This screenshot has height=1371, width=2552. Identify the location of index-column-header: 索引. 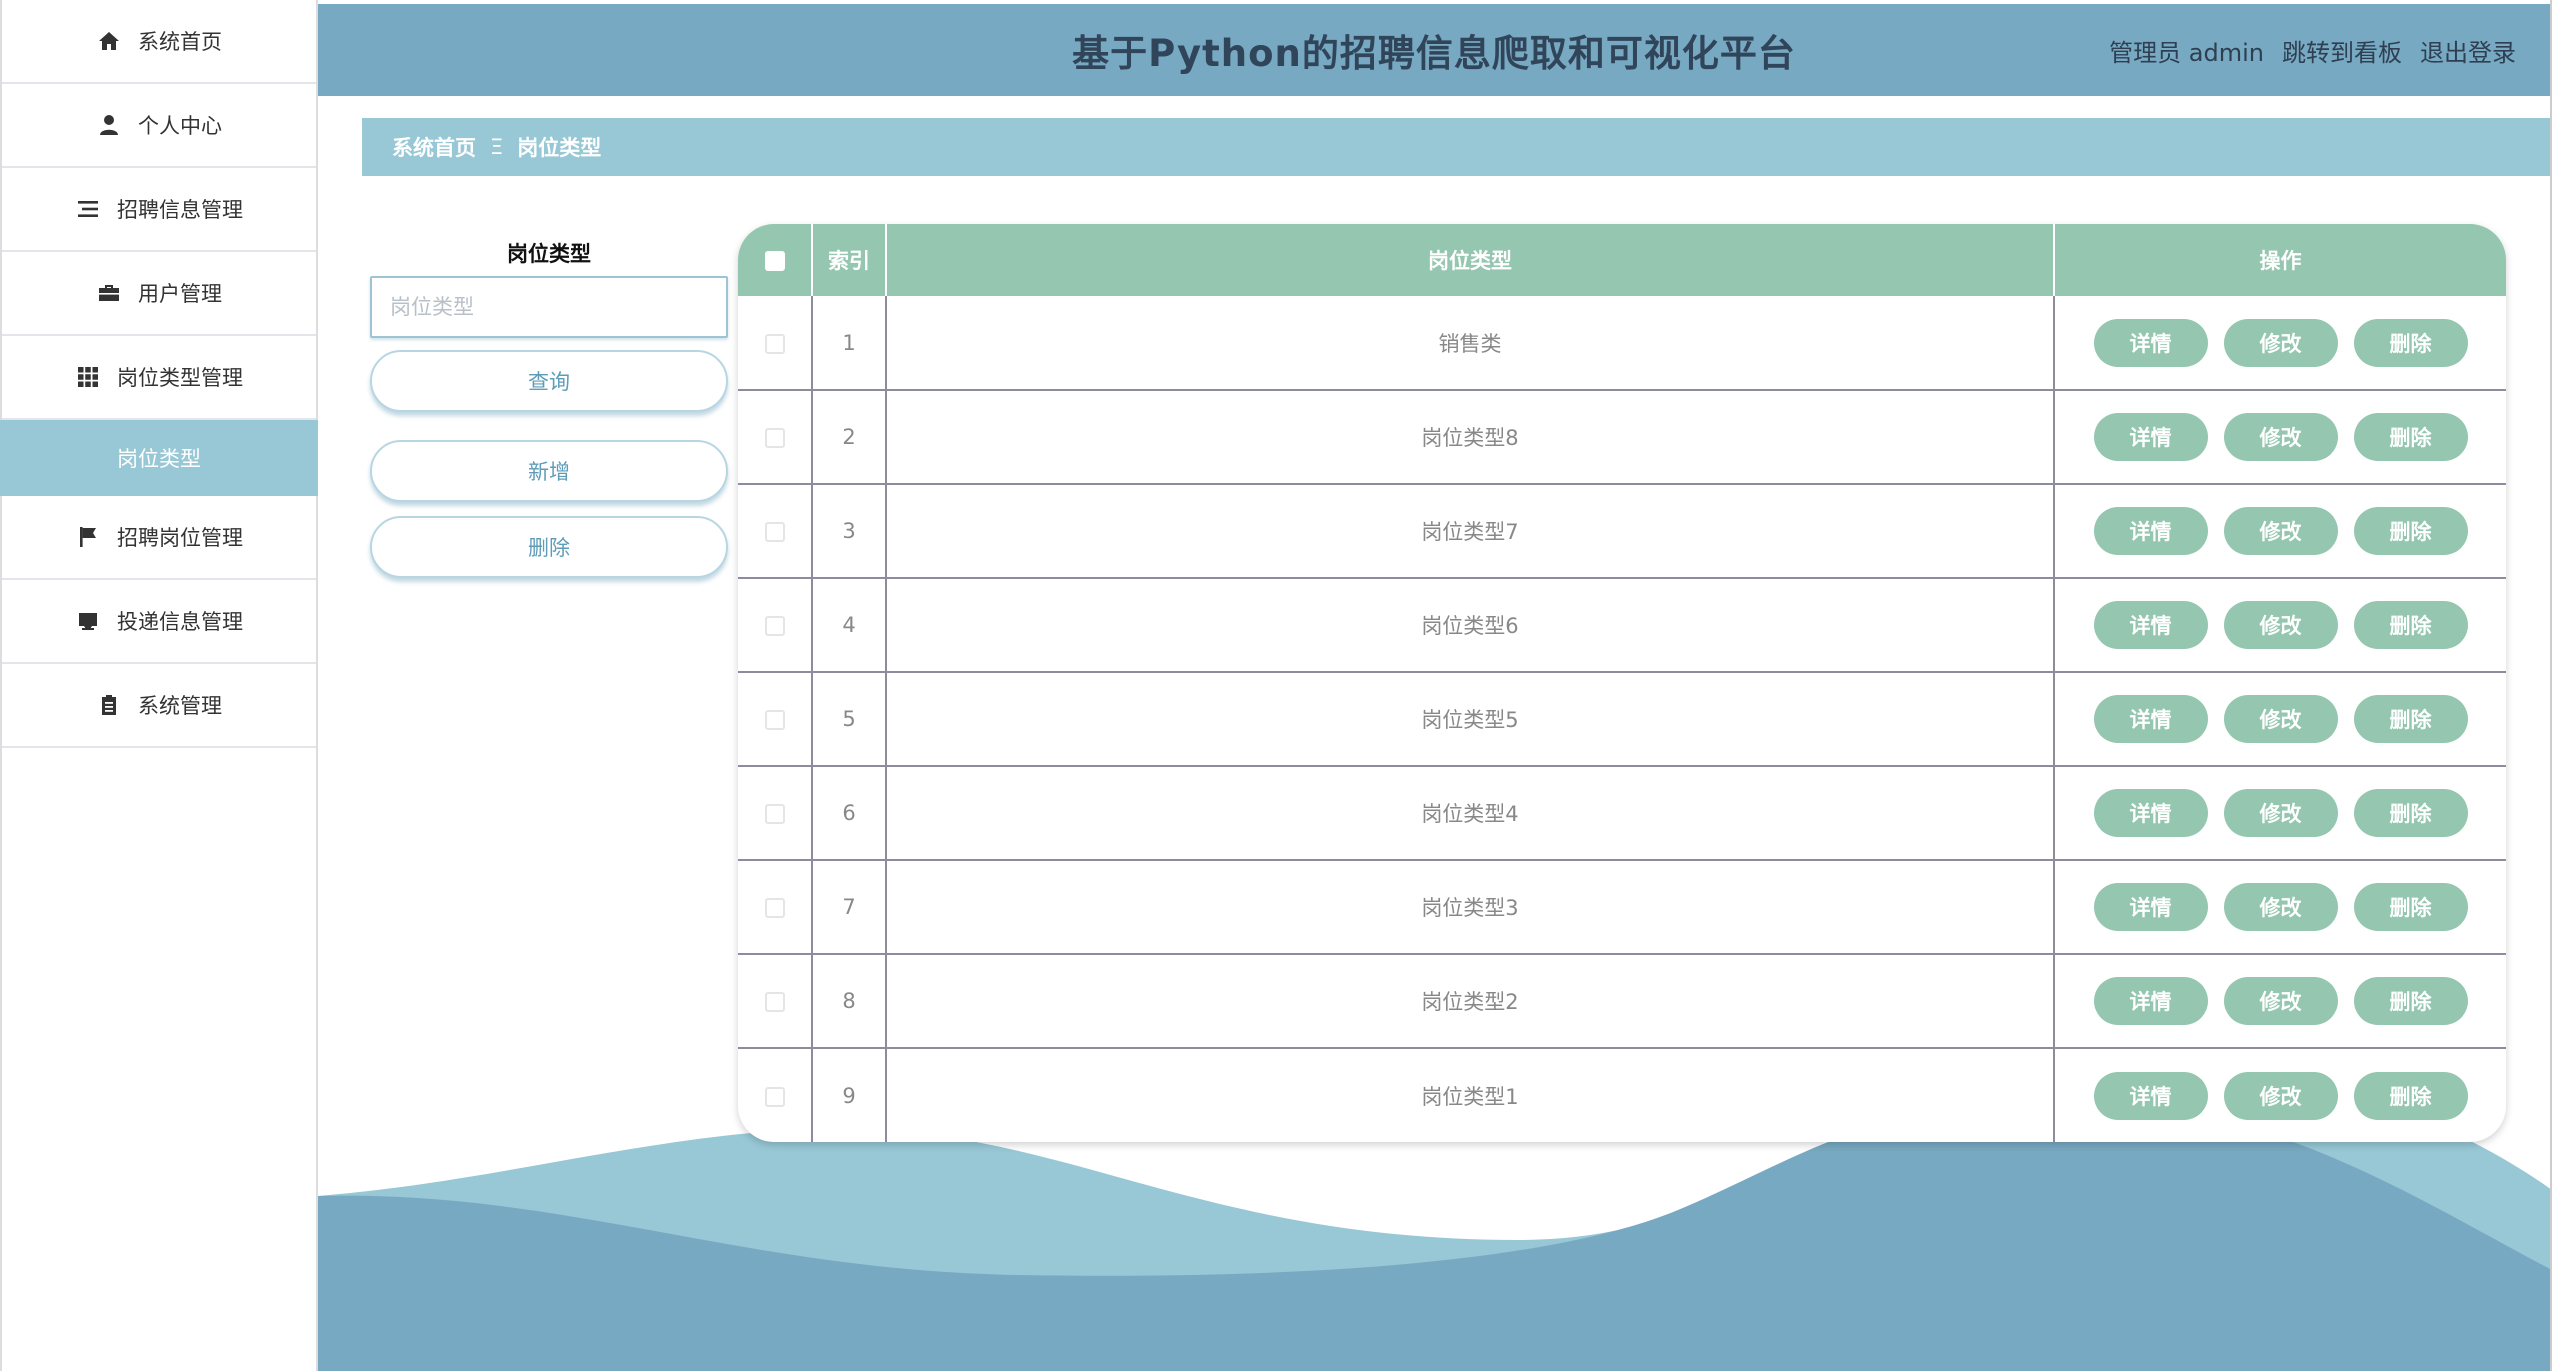
(849, 260).